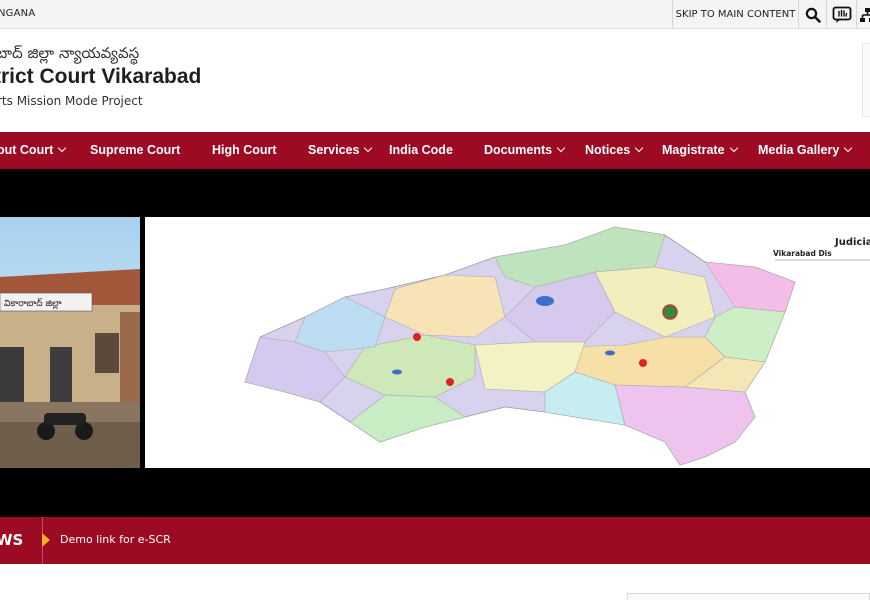  I want to click on page-subtitle: rts Mission Mode Project, so click(71, 101).